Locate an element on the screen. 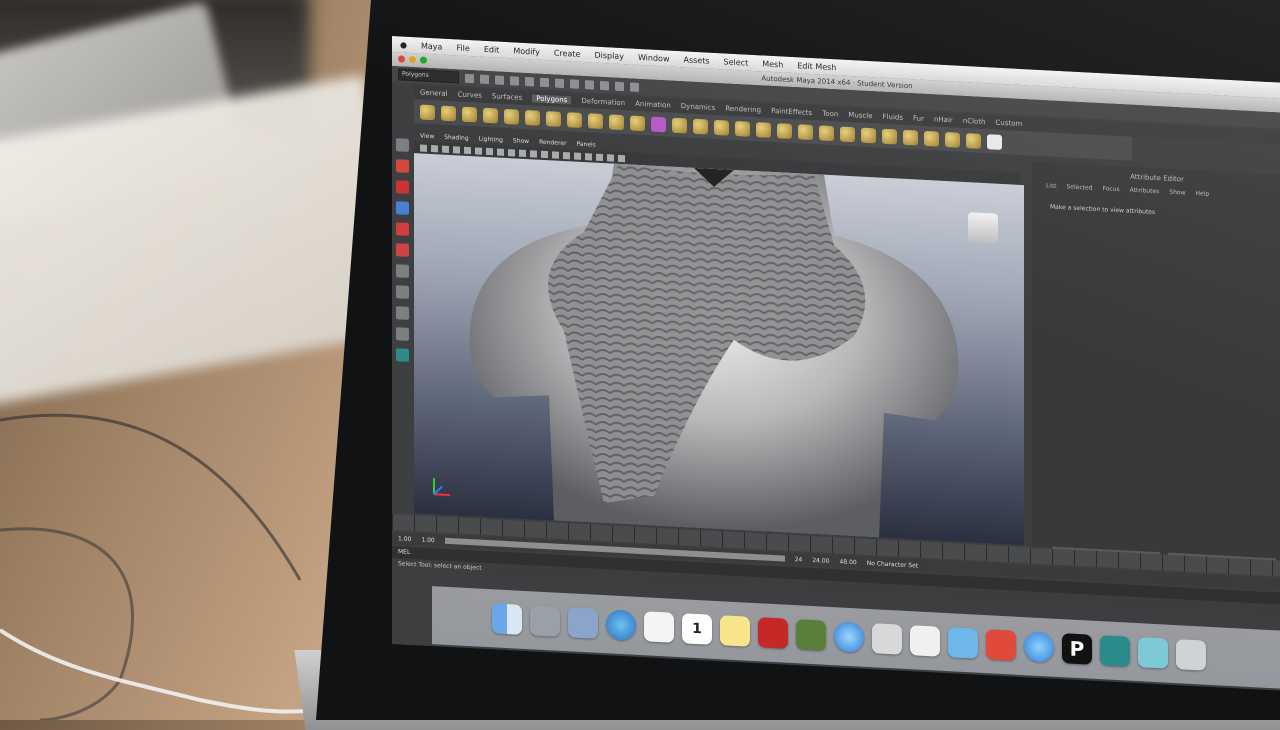  grid-icon is located at coordinates (467, 150).